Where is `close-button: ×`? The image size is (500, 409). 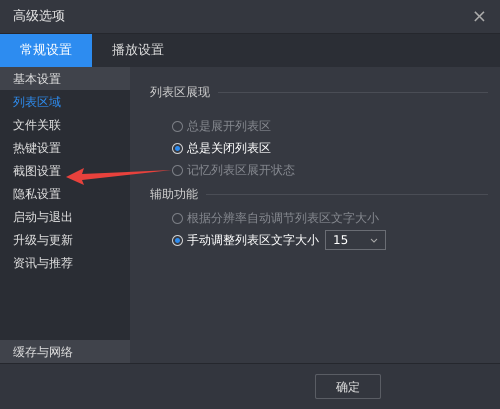 close-button: × is located at coordinates (479, 17).